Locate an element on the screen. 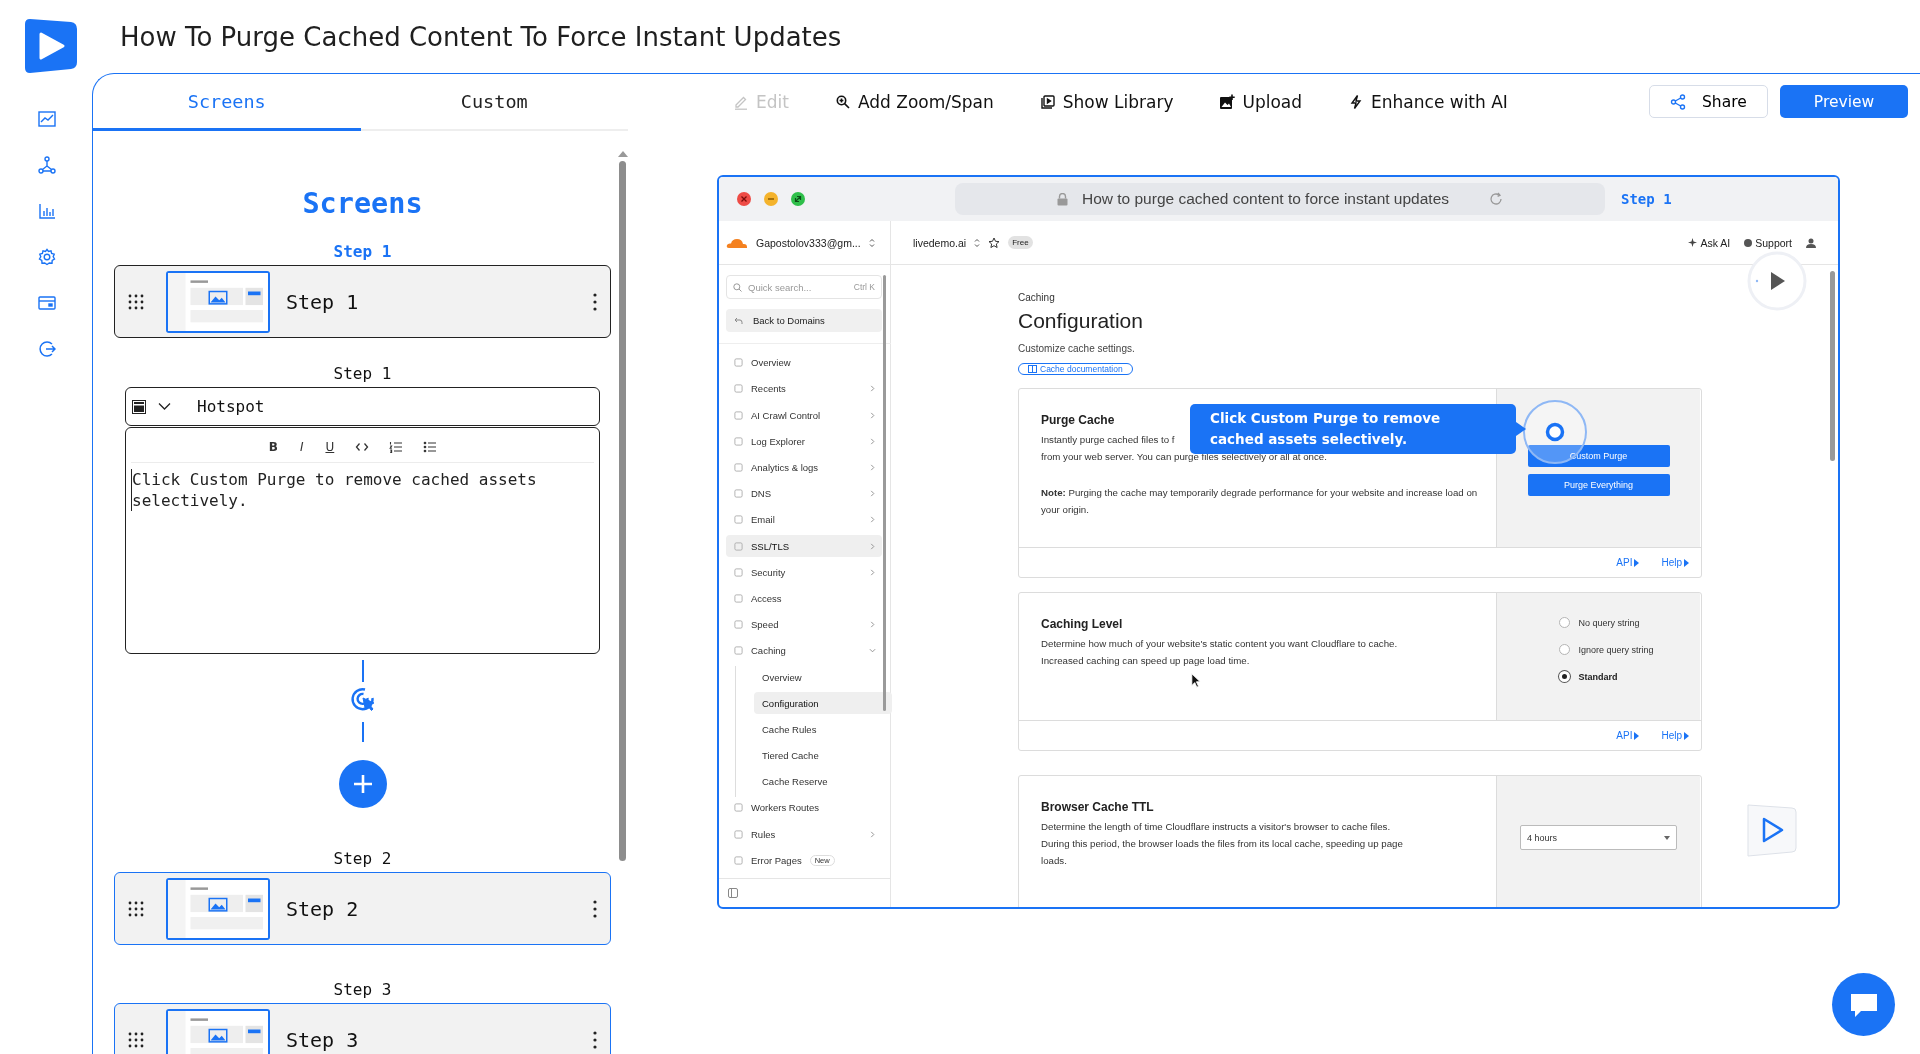  nav-item: Log Explorer is located at coordinates (804, 441).